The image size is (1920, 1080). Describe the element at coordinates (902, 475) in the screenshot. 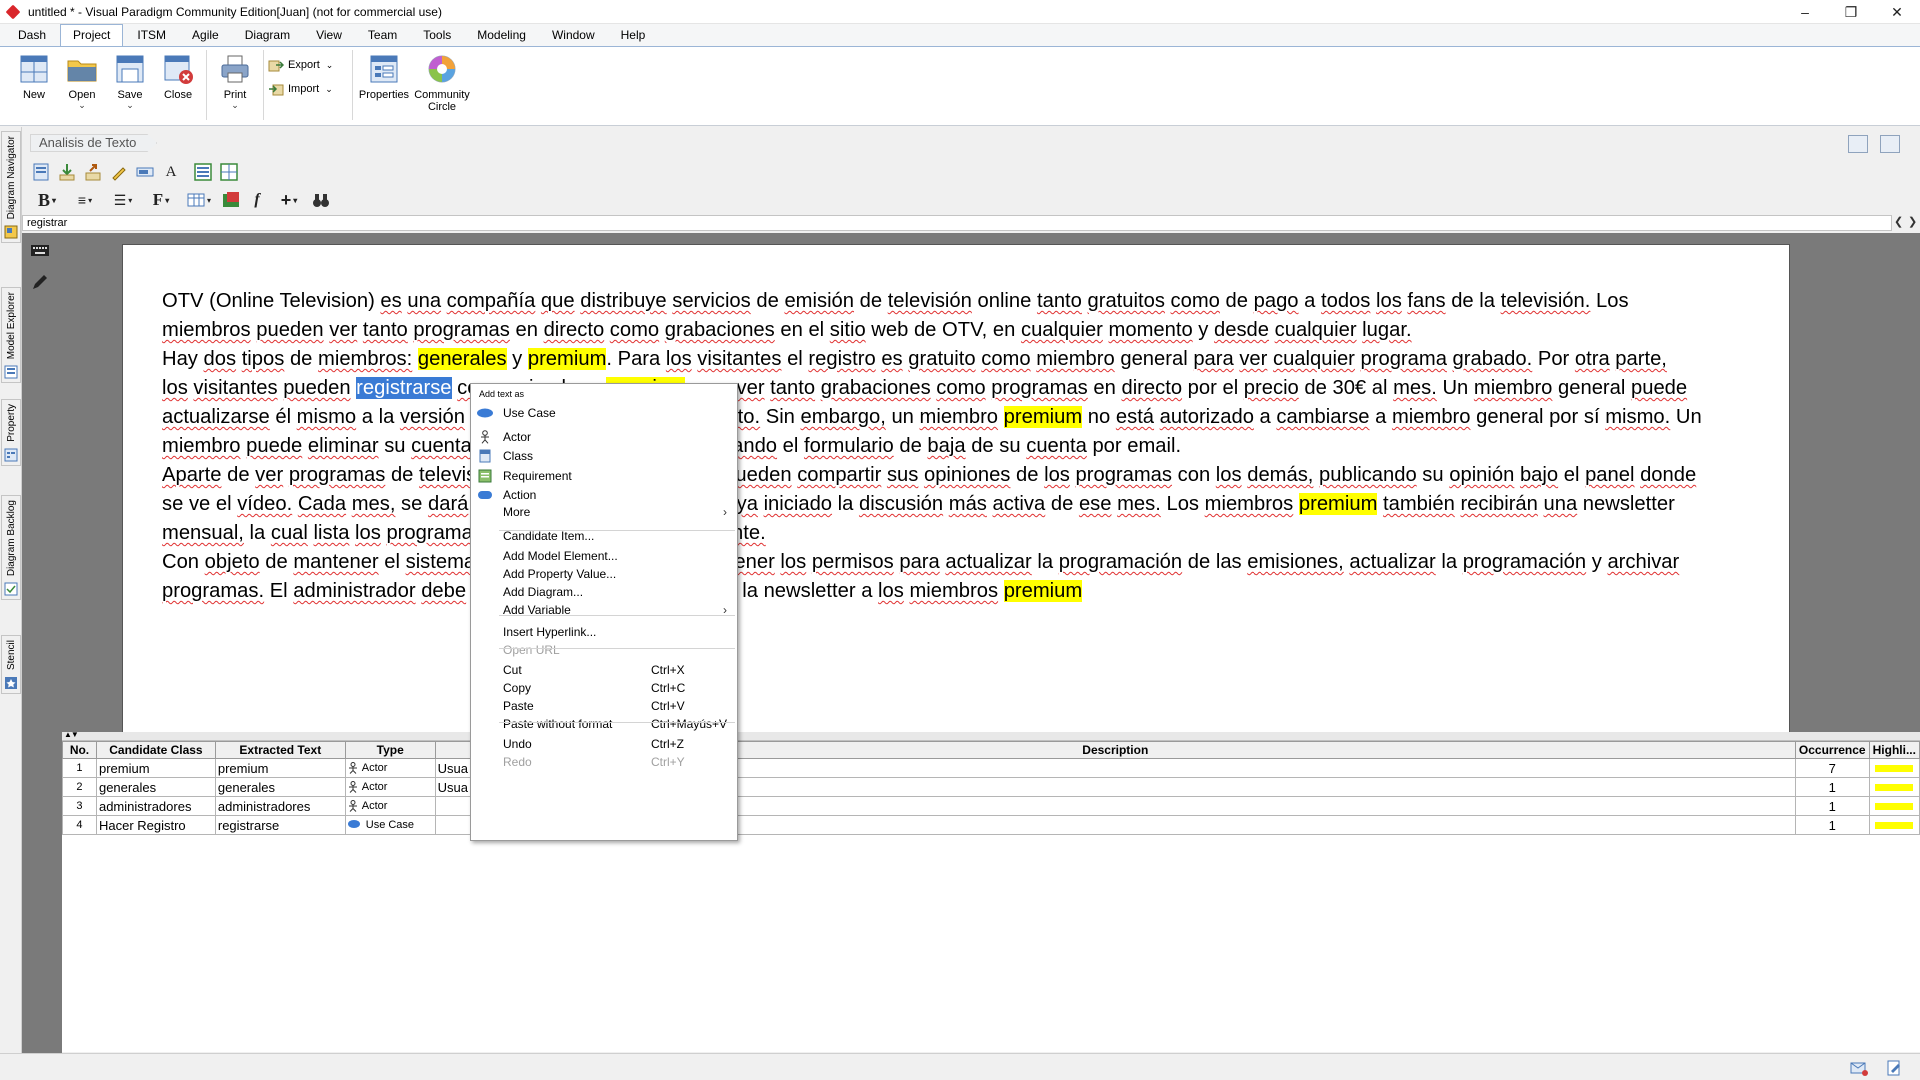

I see `spellcheck-word: sus` at that location.